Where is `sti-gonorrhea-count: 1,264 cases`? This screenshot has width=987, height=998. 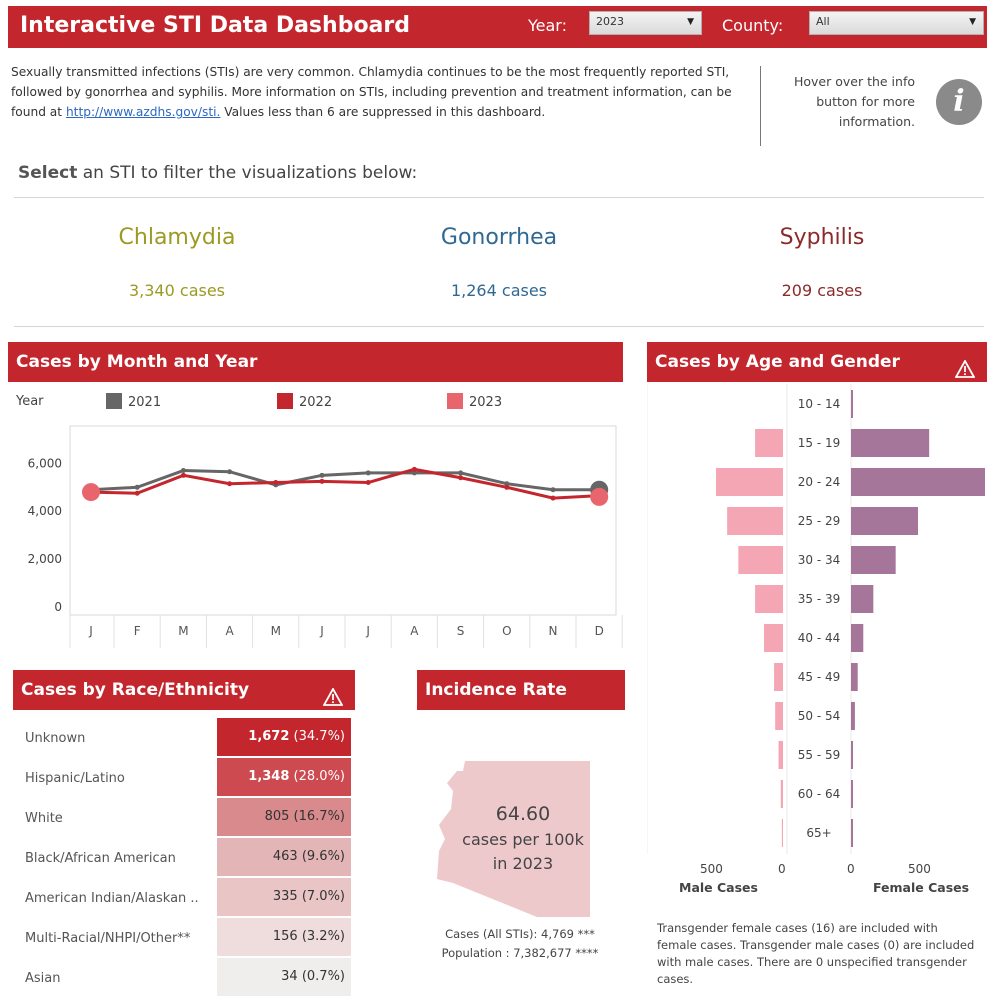
sti-gonorrhea-count: 1,264 cases is located at coordinates (499, 290).